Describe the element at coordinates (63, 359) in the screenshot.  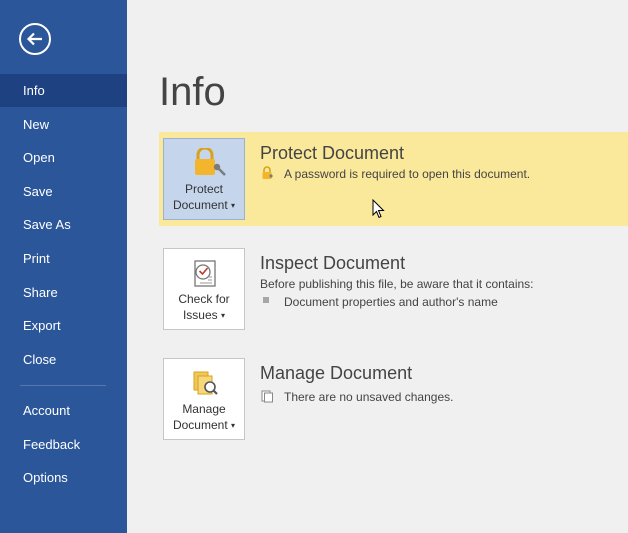
I see `nav-close: Close` at that location.